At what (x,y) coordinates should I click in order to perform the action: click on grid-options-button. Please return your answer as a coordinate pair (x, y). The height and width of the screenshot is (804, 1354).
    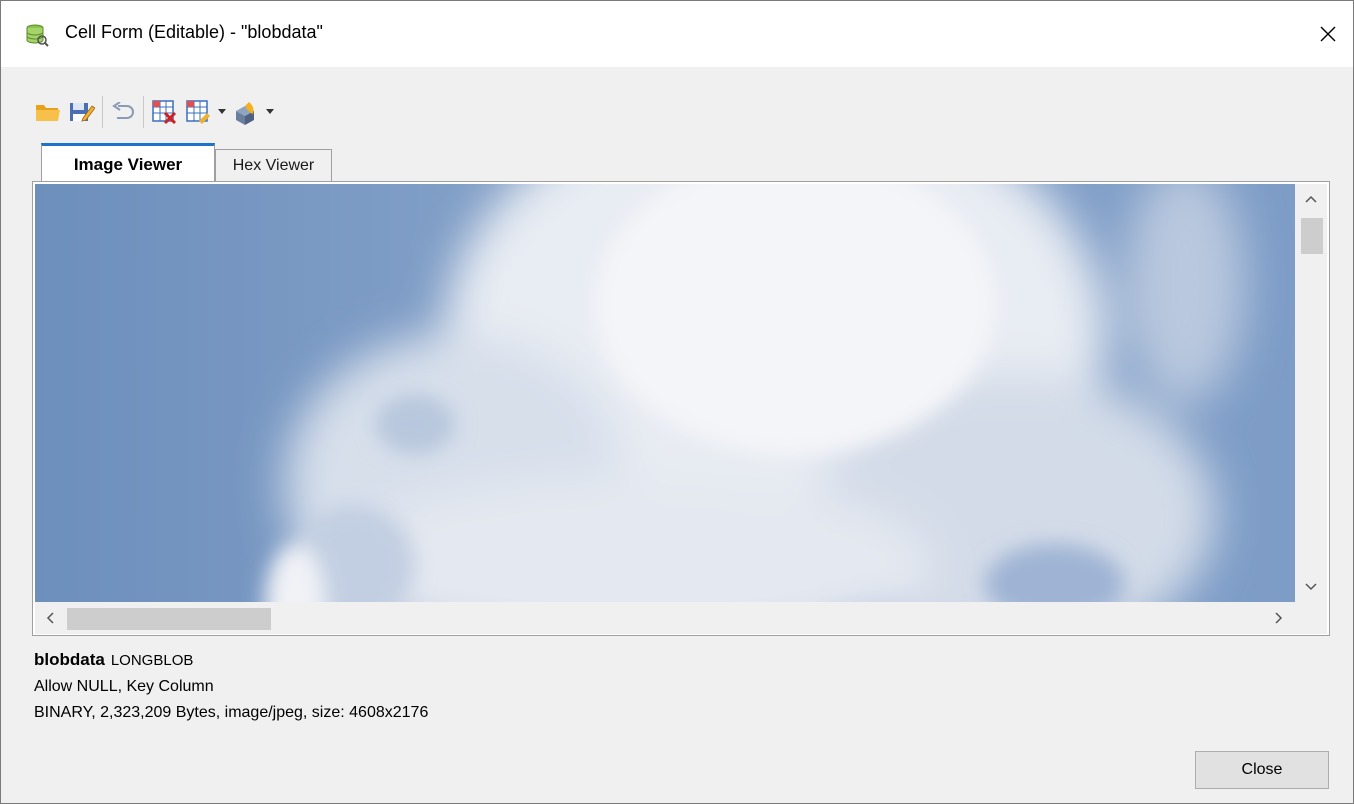
    Looking at the image, I should click on (198, 112).